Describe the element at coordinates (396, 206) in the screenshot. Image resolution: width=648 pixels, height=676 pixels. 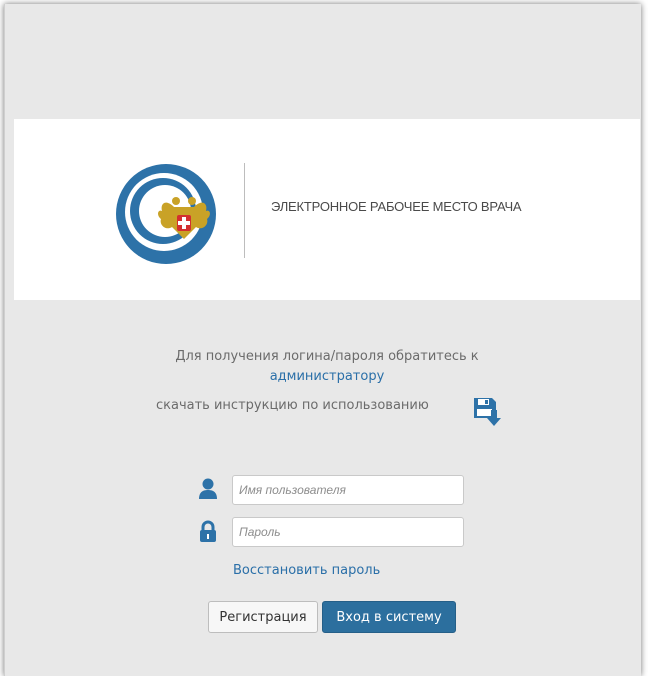
I see `app-title: ЭЛЕКТРОННОЕ РАБОЧЕЕ МЕСТО ВРАЧА` at that location.